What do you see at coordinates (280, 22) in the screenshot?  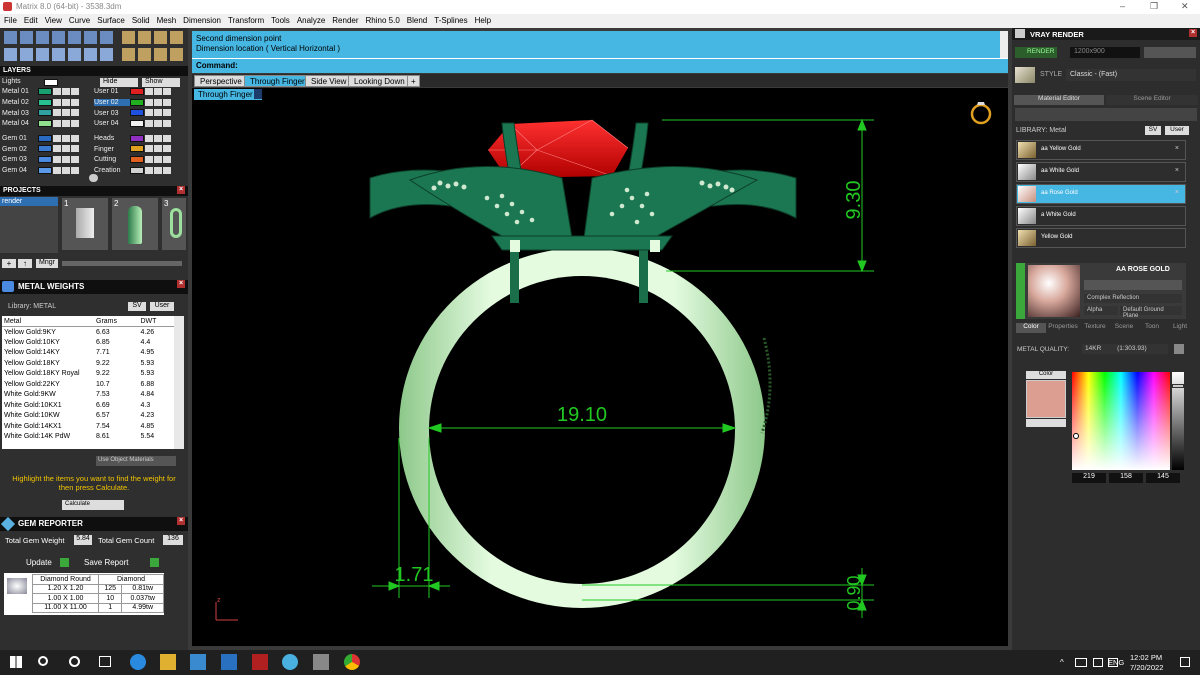 I see `menu-tools: Tools` at bounding box center [280, 22].